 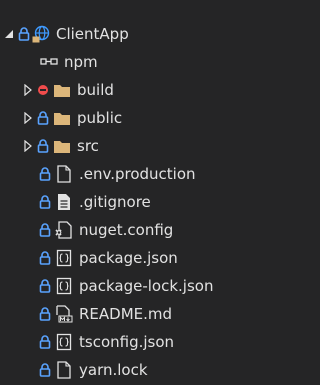 What do you see at coordinates (127, 342) in the screenshot?
I see `tree-item-label: tsconfig.json` at bounding box center [127, 342].